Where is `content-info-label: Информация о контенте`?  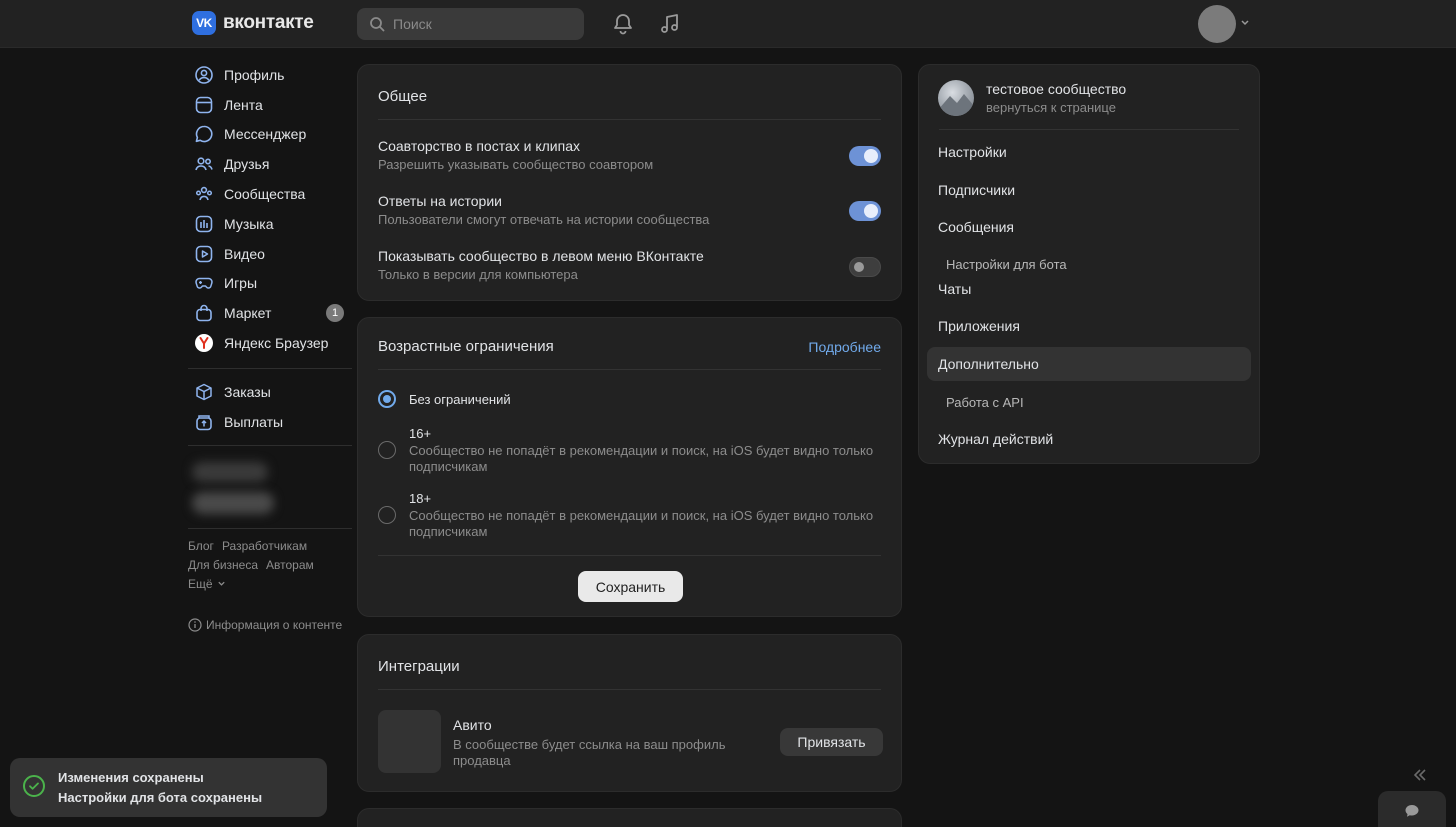 content-info-label: Информация о контенте is located at coordinates (274, 624).